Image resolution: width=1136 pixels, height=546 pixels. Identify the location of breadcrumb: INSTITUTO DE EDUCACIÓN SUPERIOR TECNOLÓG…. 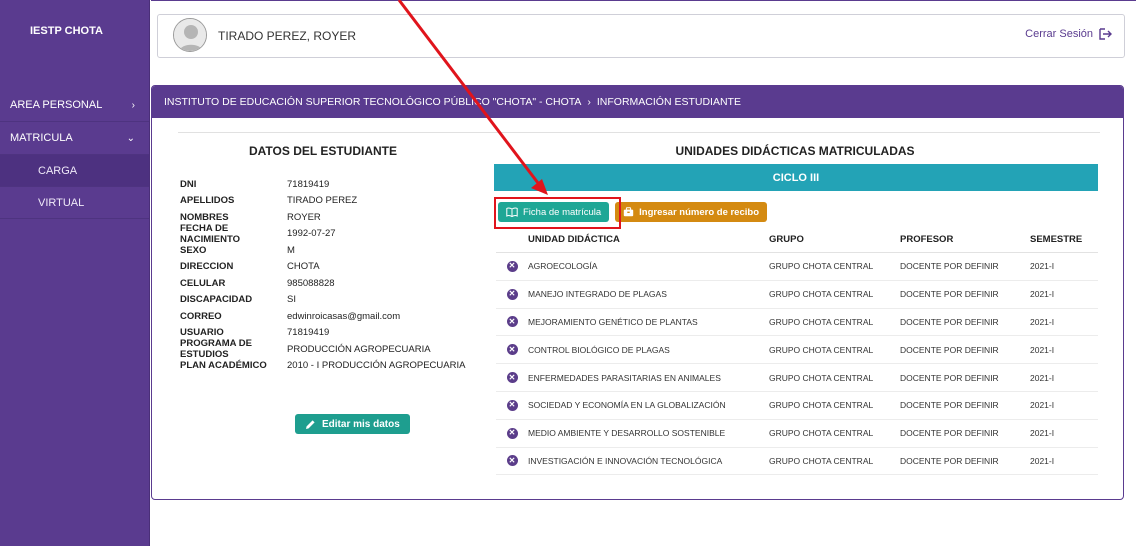
(637, 102).